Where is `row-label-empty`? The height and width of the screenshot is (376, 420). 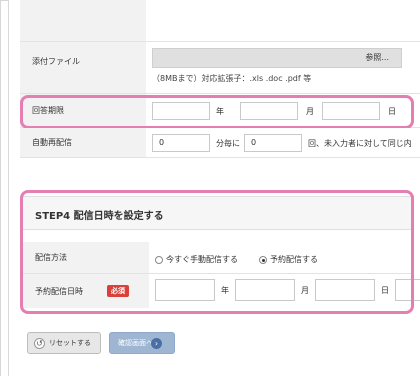 row-label-empty is located at coordinates (83, 20).